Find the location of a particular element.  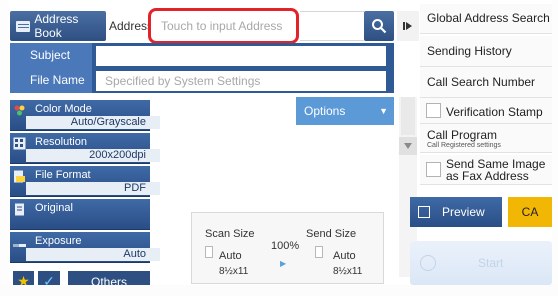

collapse-panel-button is located at coordinates (408, 26).